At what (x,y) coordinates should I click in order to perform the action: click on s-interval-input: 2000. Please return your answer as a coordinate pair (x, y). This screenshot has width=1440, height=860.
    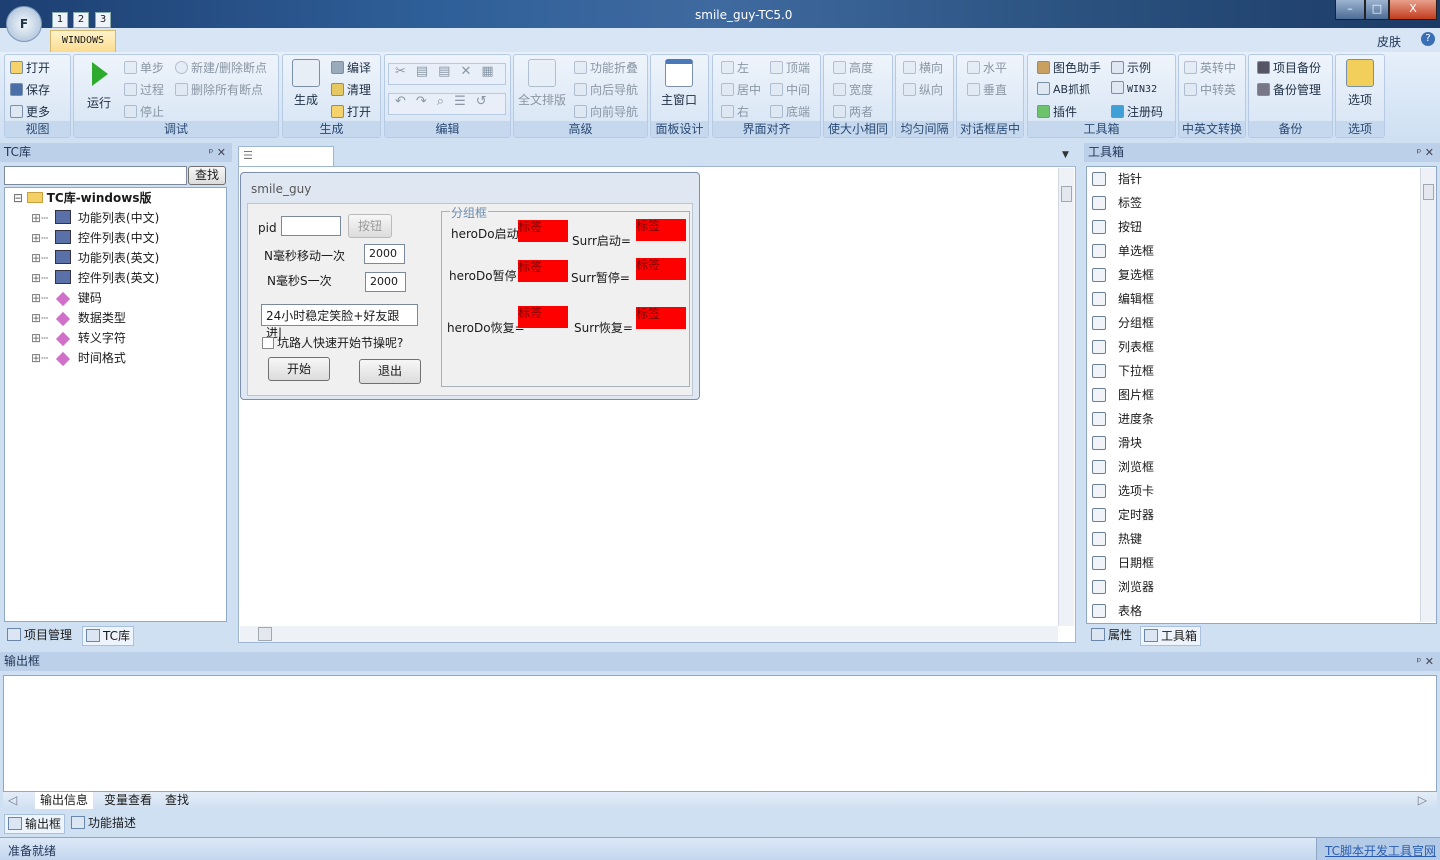
    Looking at the image, I should click on (385, 282).